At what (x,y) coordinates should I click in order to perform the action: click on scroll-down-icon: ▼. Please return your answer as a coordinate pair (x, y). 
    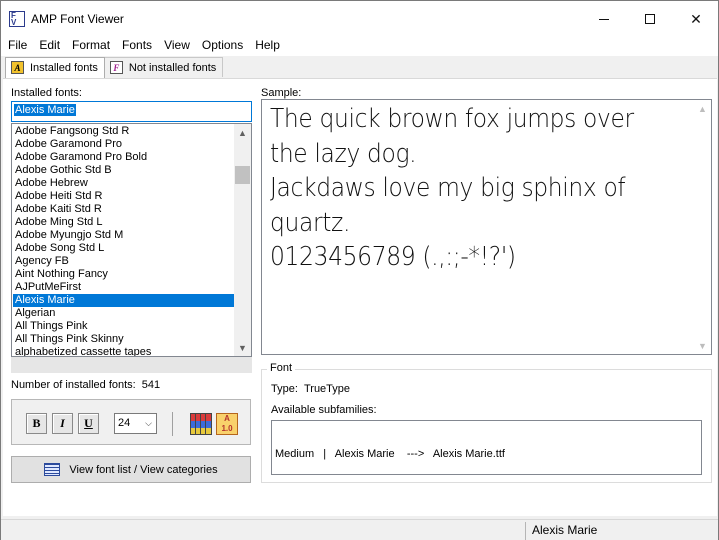
    Looking at the image, I should click on (242, 347).